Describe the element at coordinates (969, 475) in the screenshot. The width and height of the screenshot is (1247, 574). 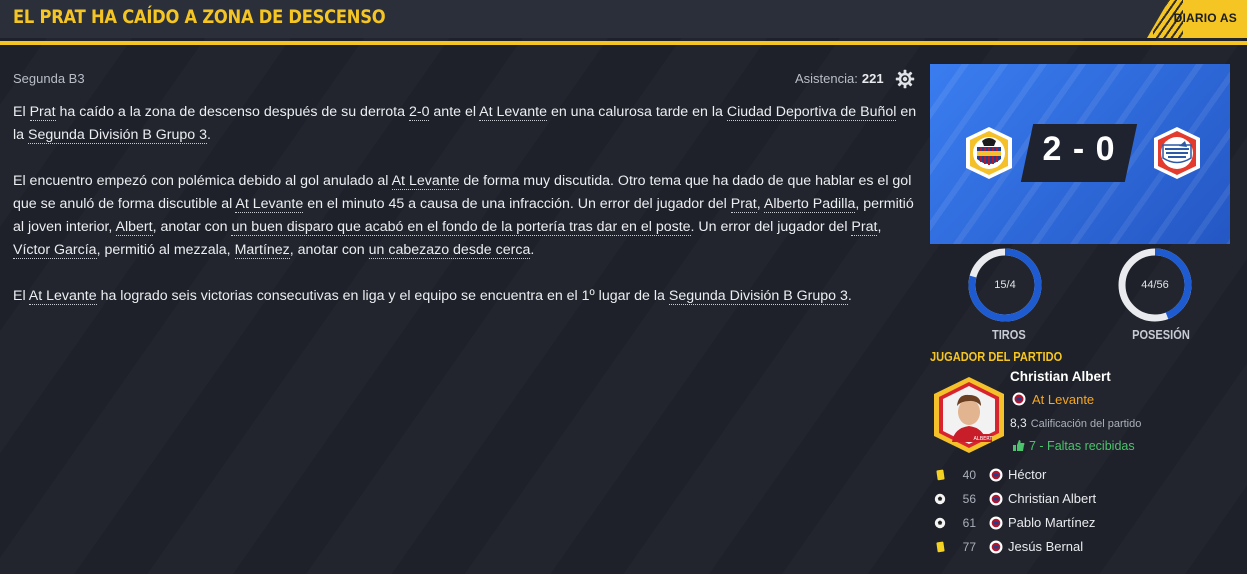
I see `event-minute: 40` at that location.